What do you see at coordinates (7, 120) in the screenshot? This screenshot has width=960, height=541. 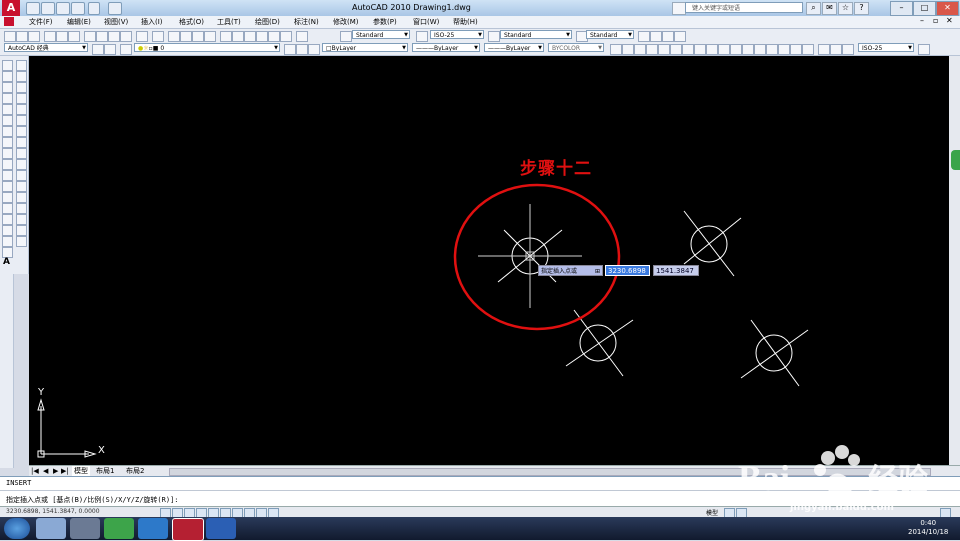 I see `arc-icon` at bounding box center [7, 120].